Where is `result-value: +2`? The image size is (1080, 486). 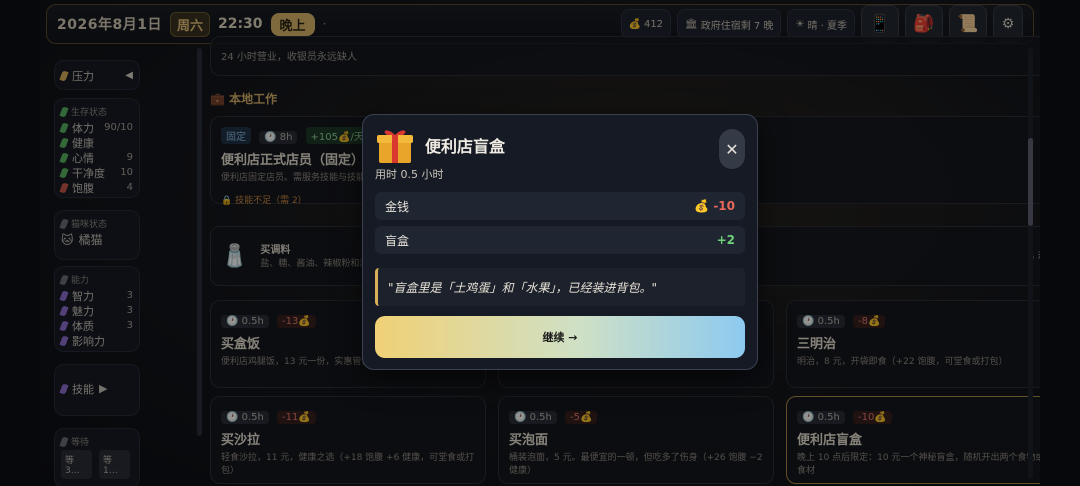
result-value: +2 is located at coordinates (725, 240).